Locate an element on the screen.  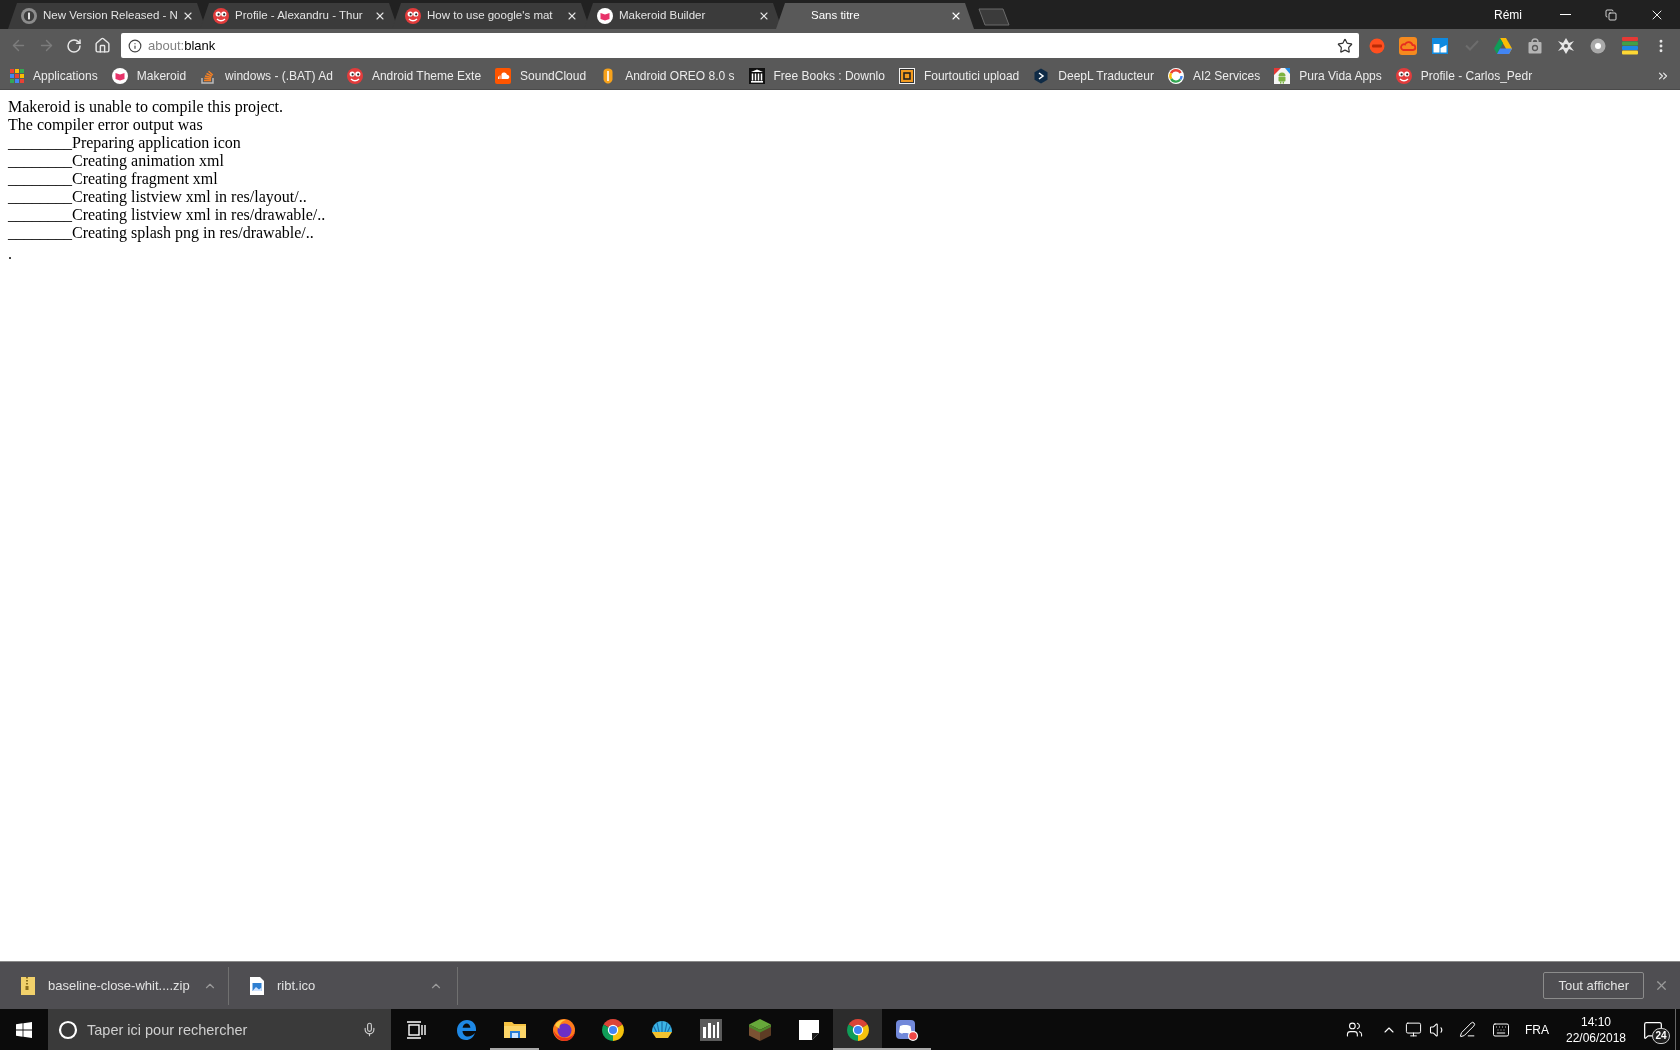
note-icon is located at coordinates (808, 1029).